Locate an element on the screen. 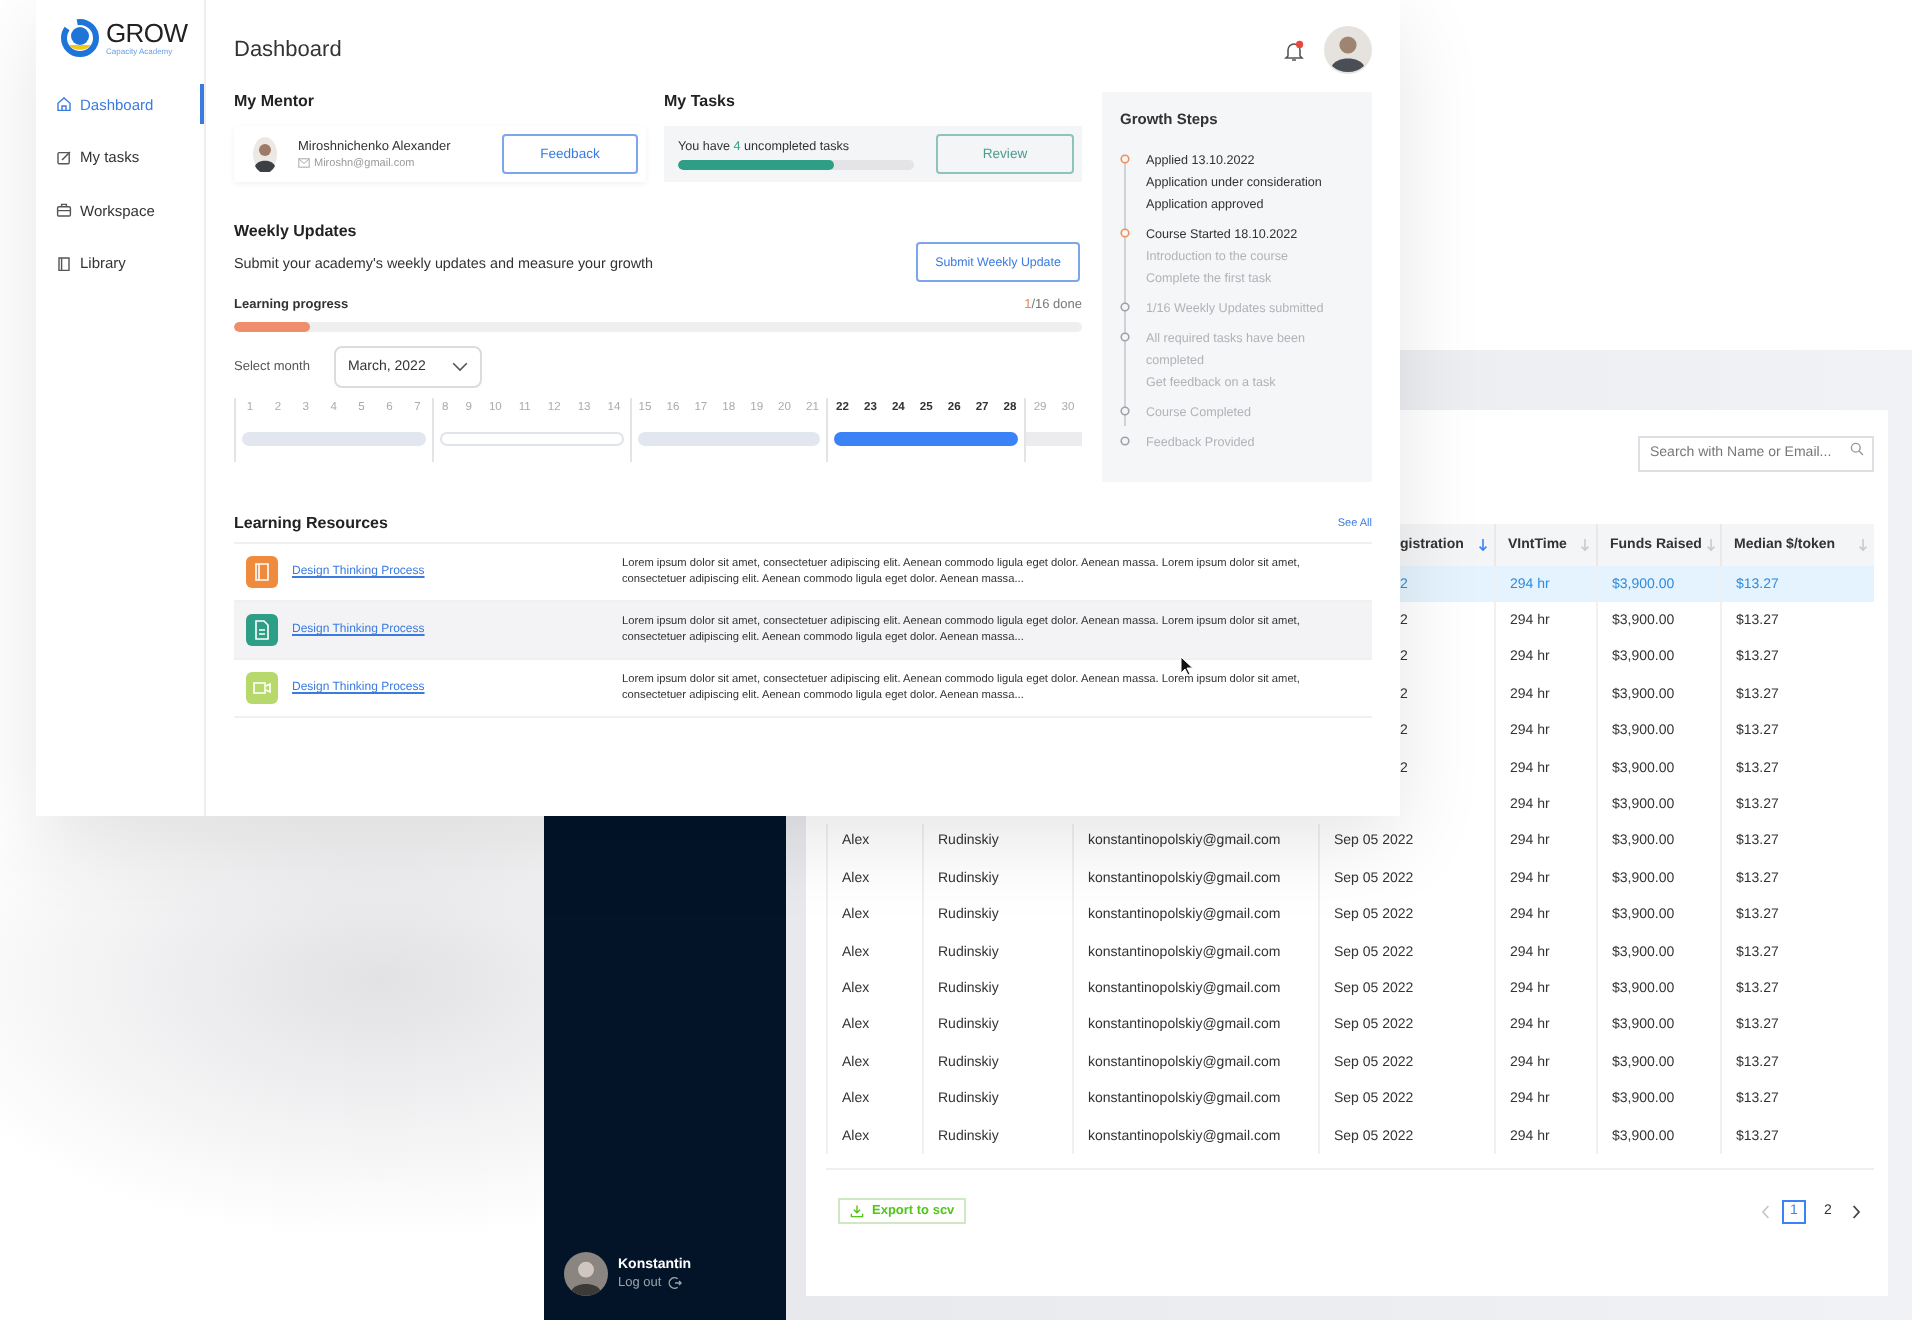  page-title: Dashboard is located at coordinates (288, 50).